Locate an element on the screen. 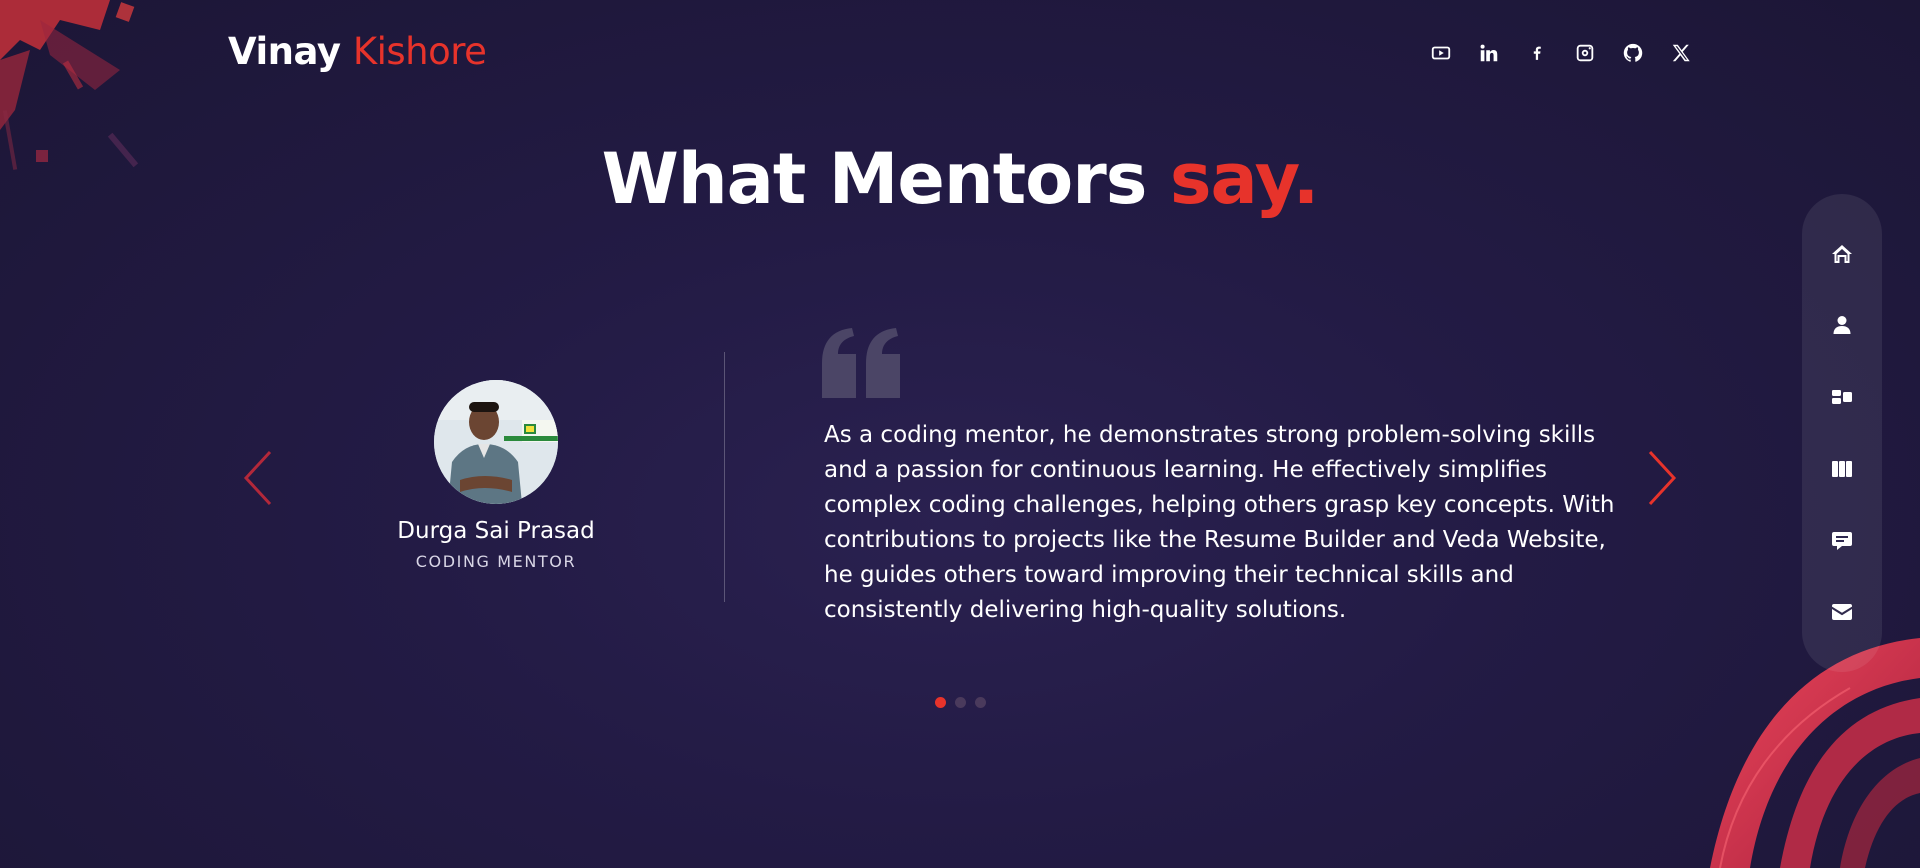  facebook-icon is located at coordinates (1537, 53).